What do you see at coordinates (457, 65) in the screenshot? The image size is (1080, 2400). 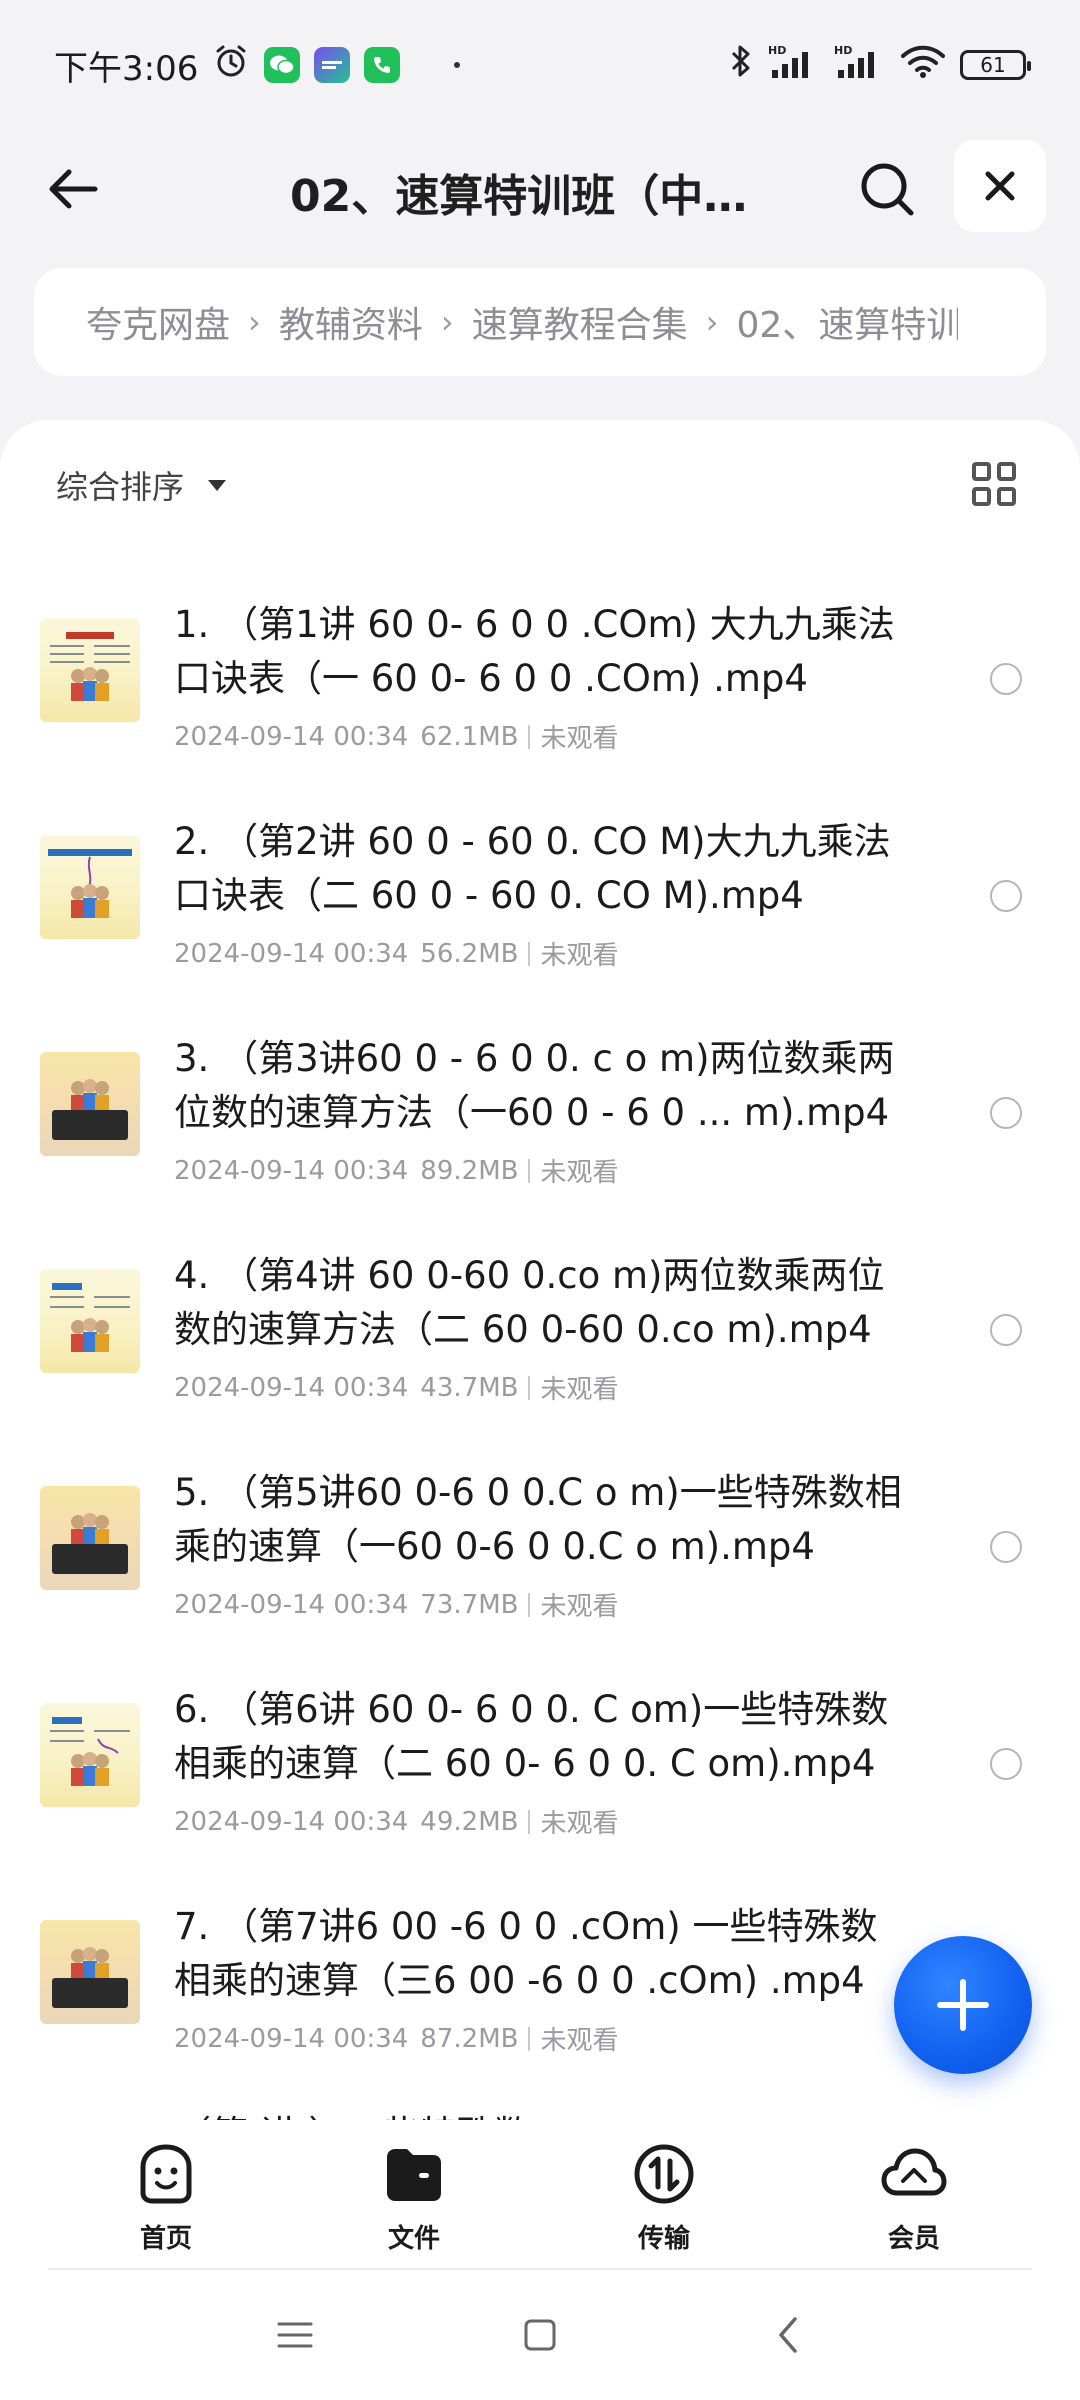 I see `notification-dot` at bounding box center [457, 65].